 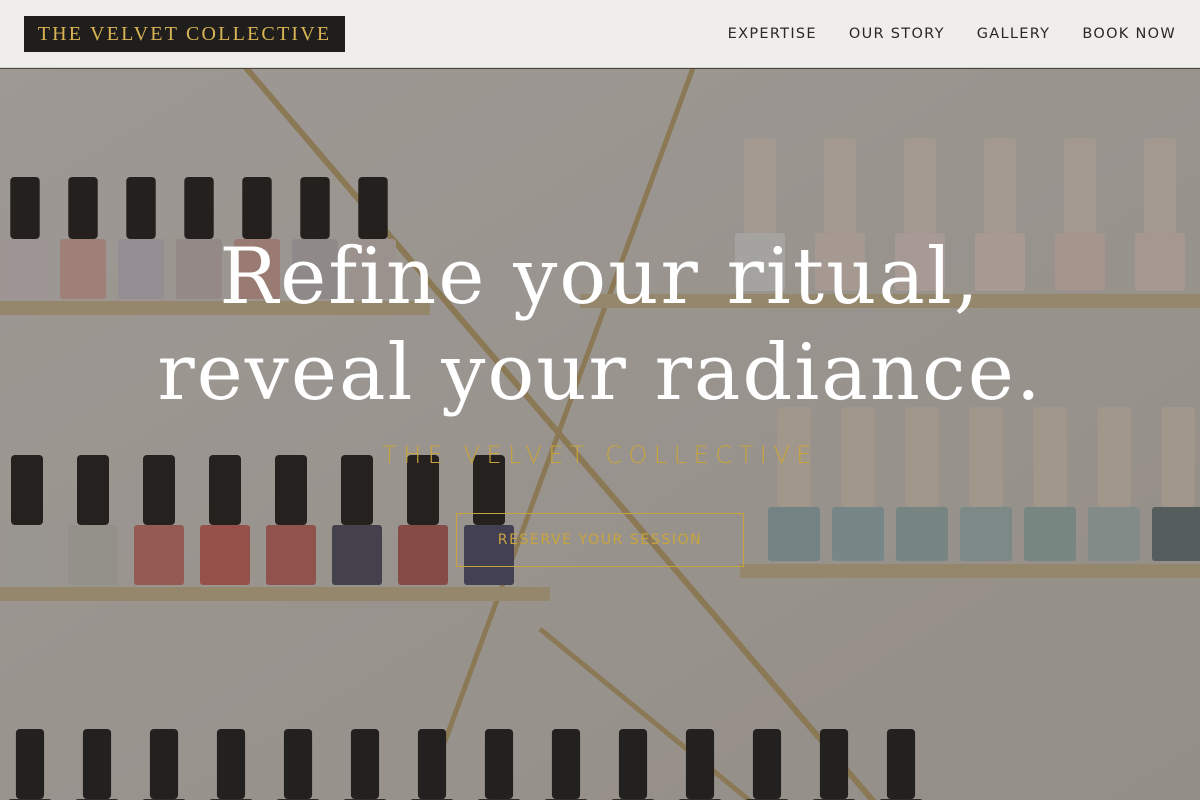 What do you see at coordinates (952, 34) in the screenshot?
I see `main-nav: EXPERTISE OUR STORY GALLERY BOOK NOW` at bounding box center [952, 34].